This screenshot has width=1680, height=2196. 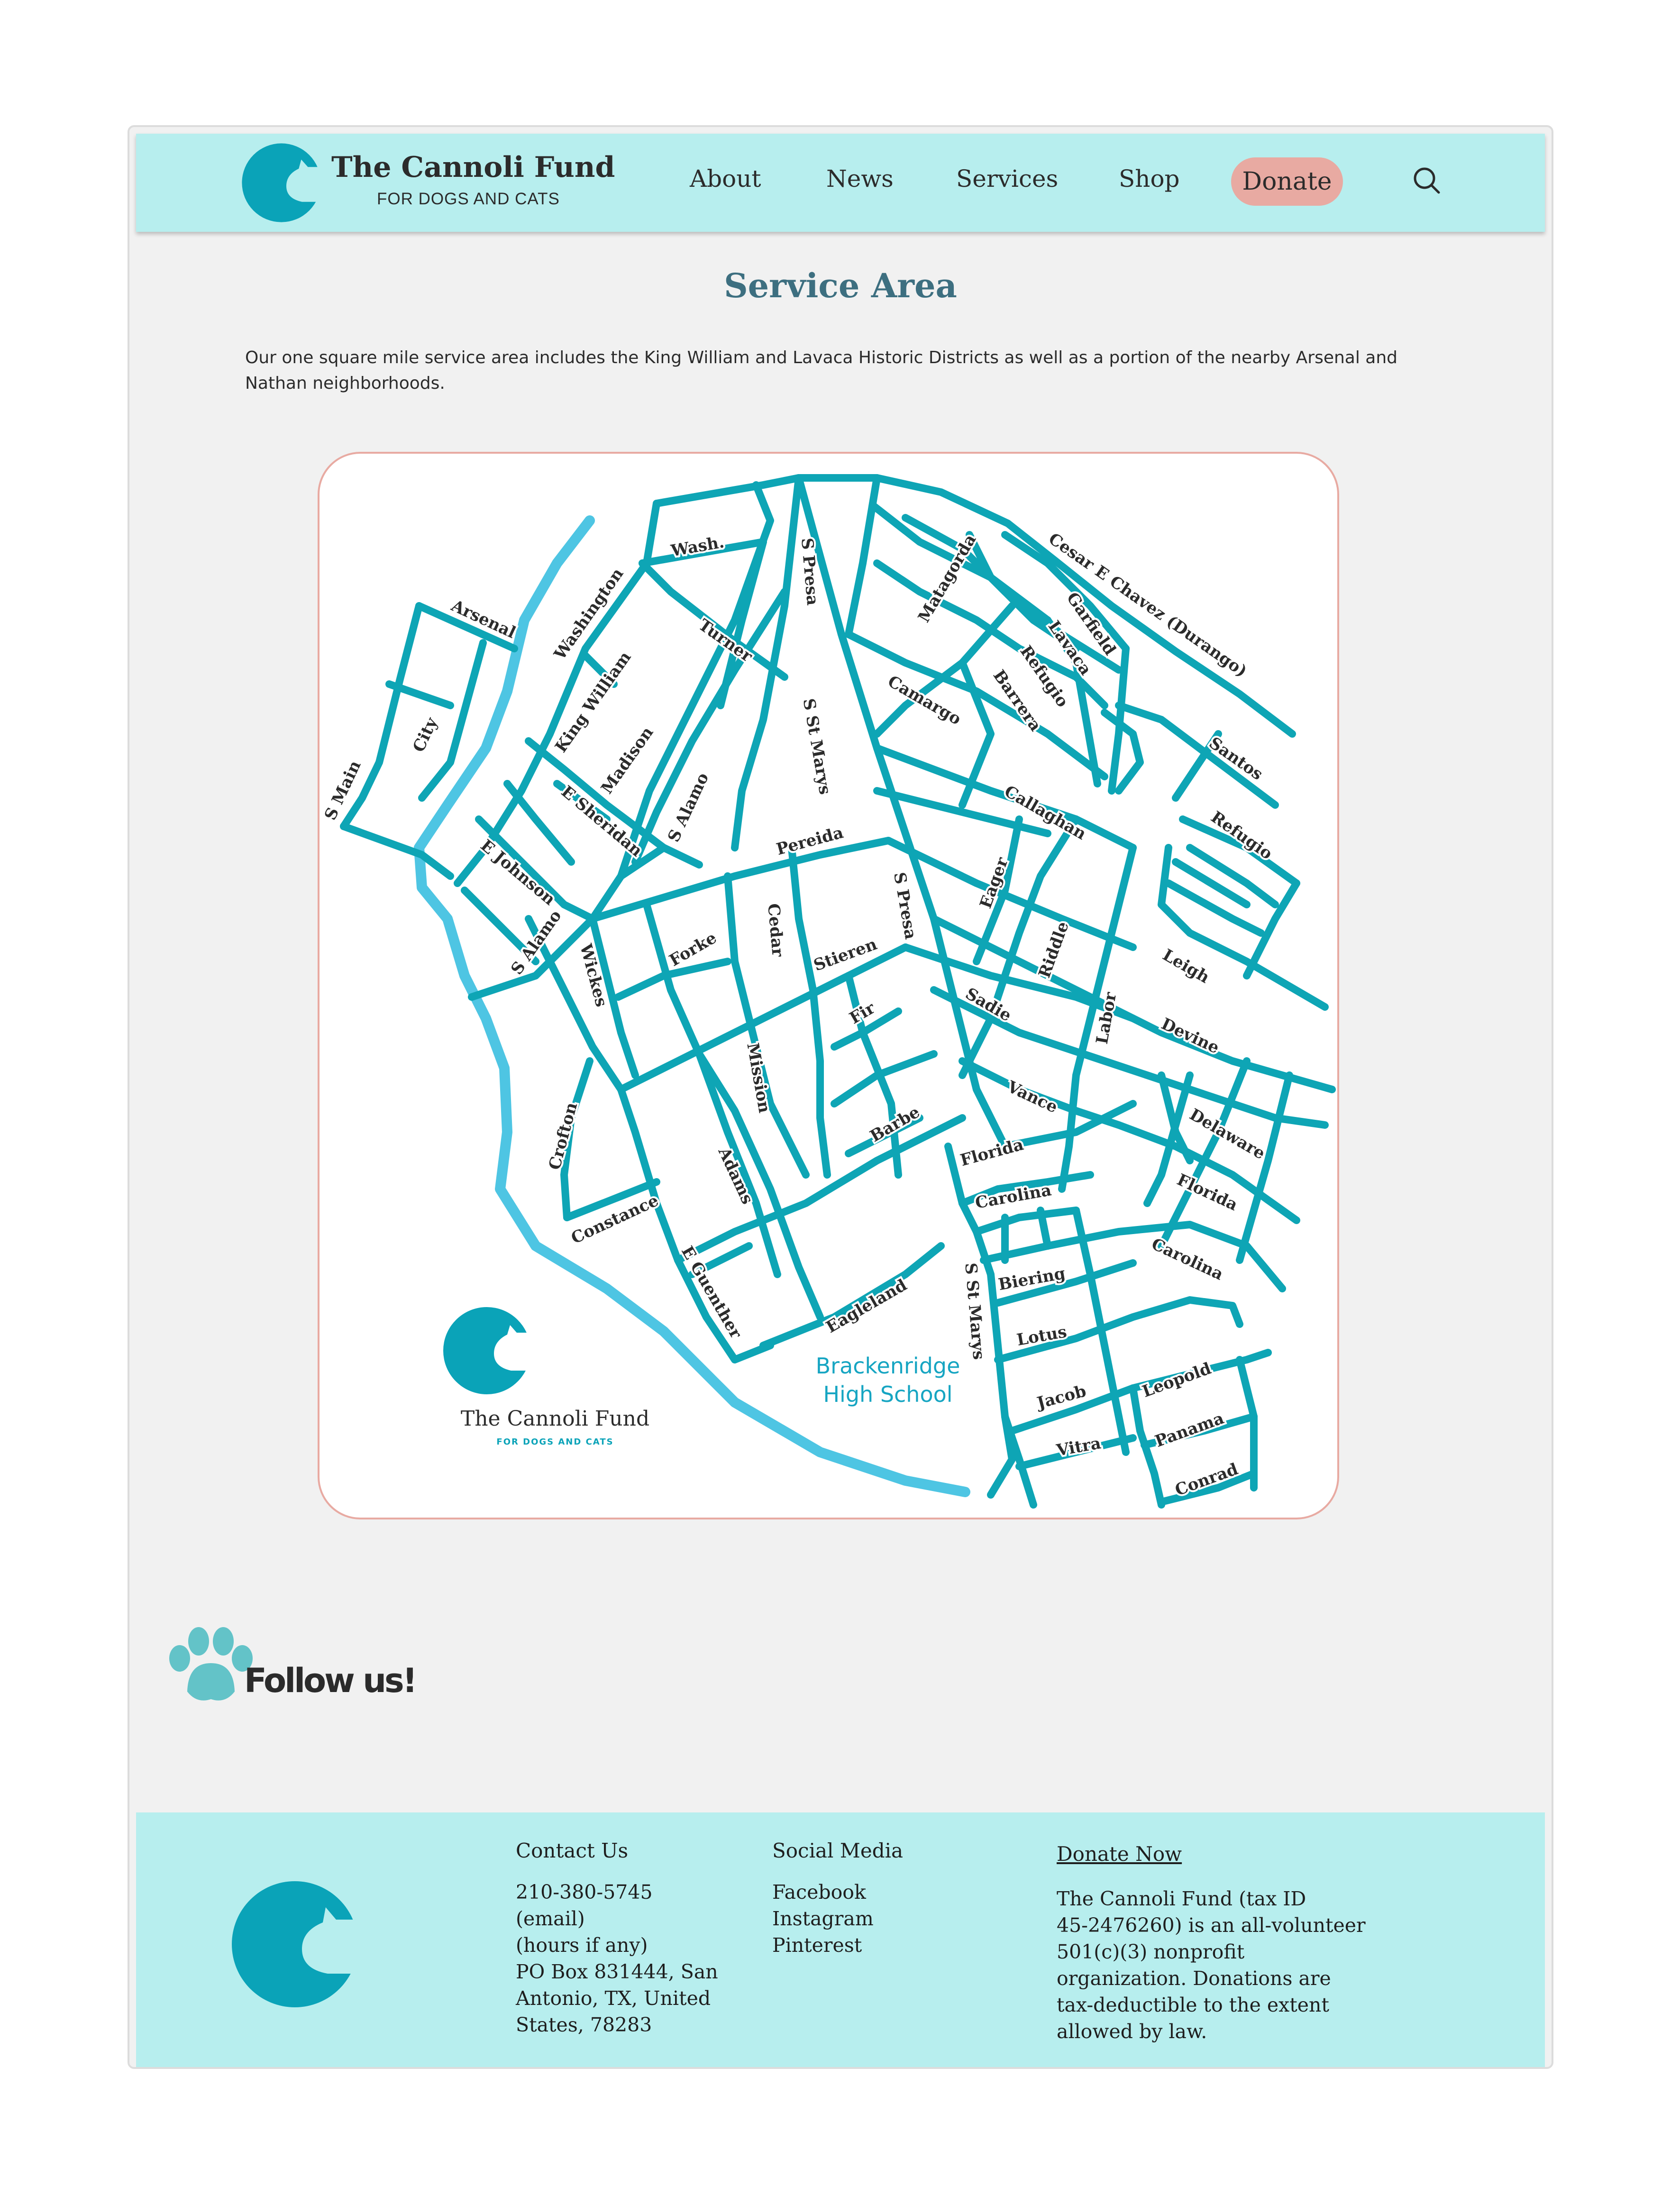 I want to click on donate-button: Donate, so click(x=1287, y=181).